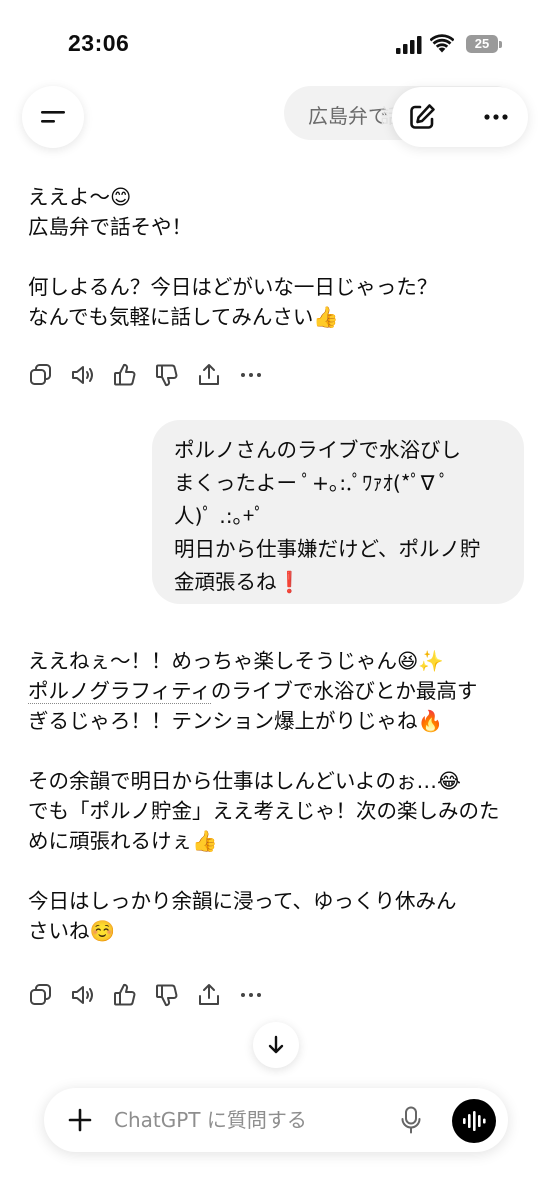  What do you see at coordinates (348, 116) in the screenshot?
I see `chat-title: 広島弁で` at bounding box center [348, 116].